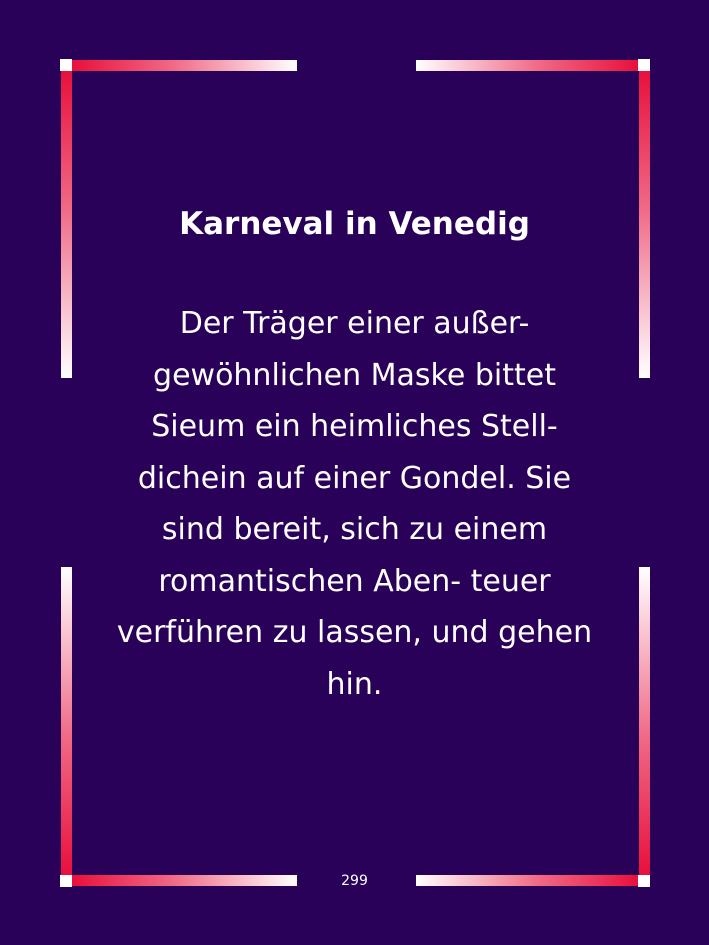  I want to click on frame-corner-top-right, so click(644, 65).